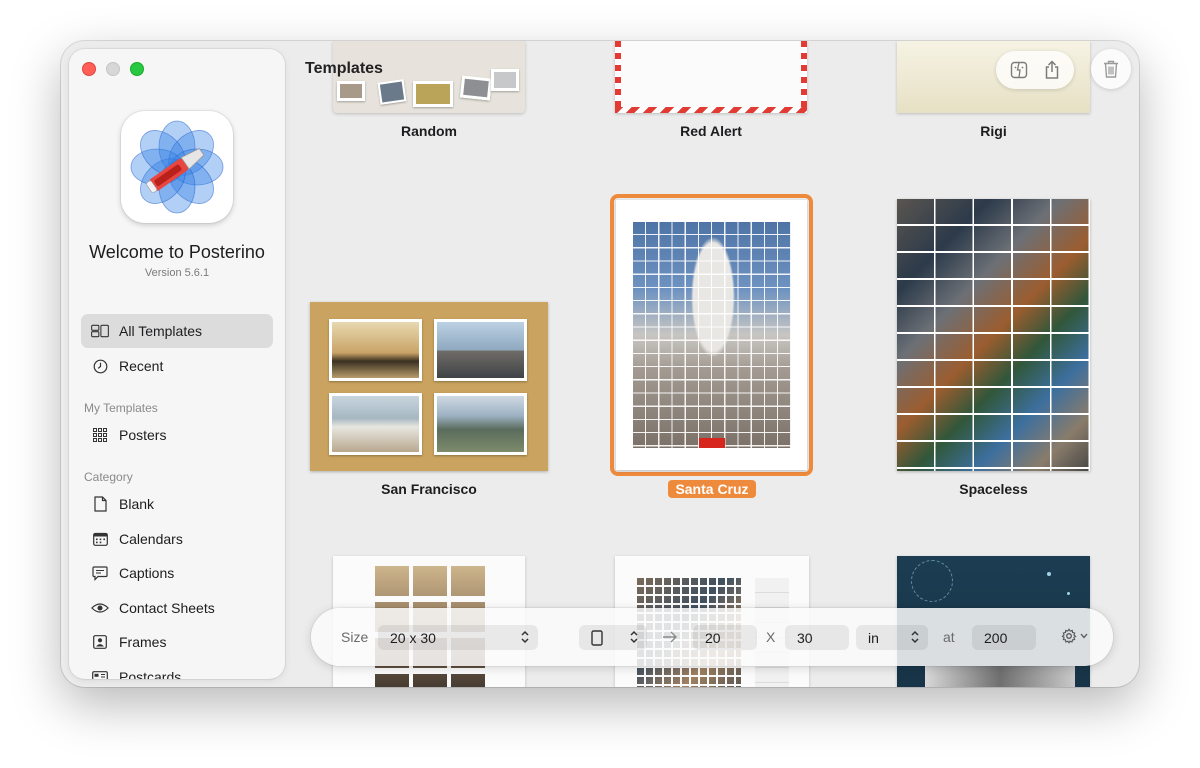 Image resolution: width=1200 pixels, height=768 pixels. I want to click on sidebar-item-label: All Templates, so click(161, 331).